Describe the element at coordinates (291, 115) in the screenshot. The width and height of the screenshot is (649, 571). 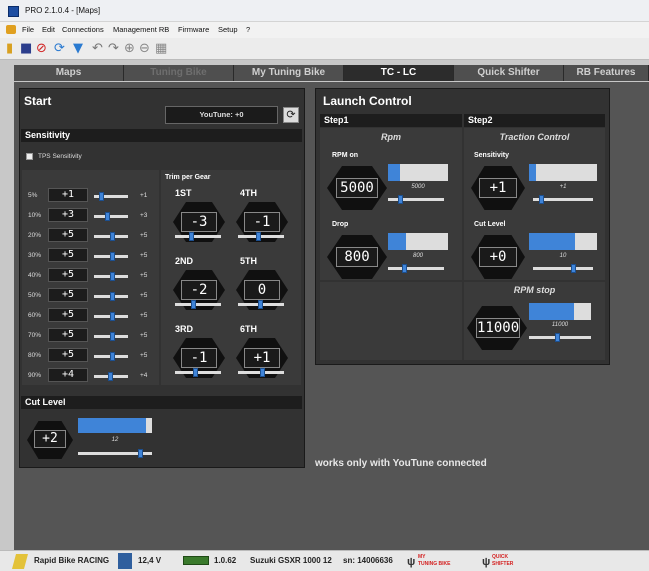
I see `youtune-refresh-button: ⟳` at that location.